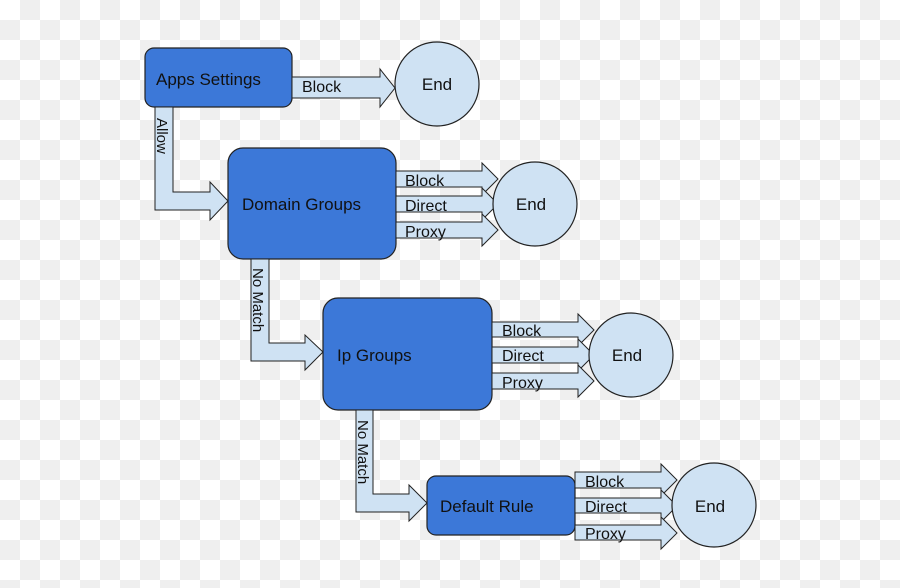 The height and width of the screenshot is (588, 900). Describe the element at coordinates (437, 84) in the screenshot. I see `end-node-1-label: End` at that location.